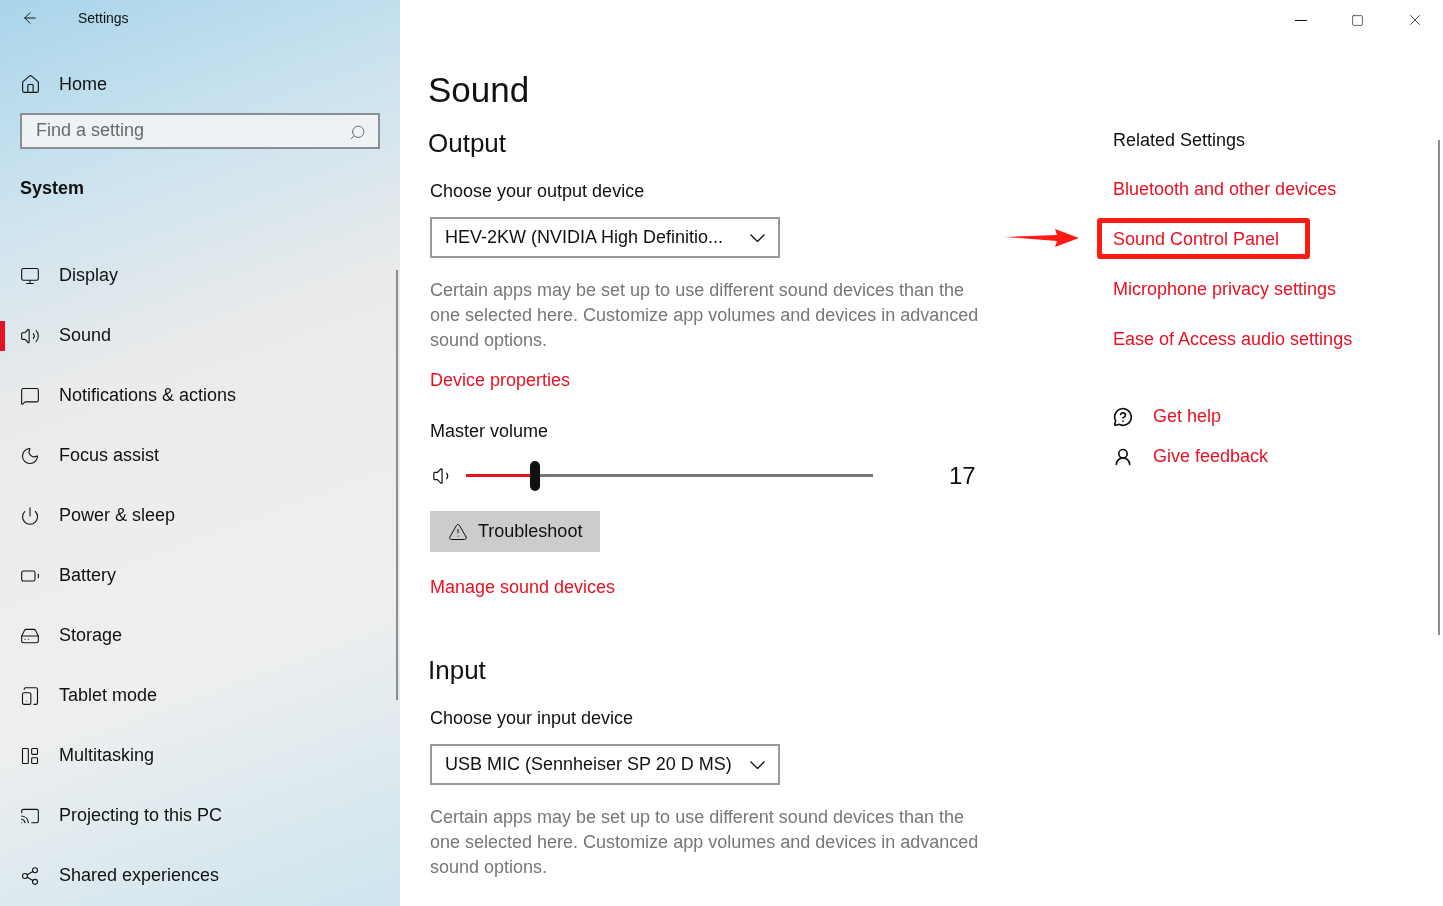 The height and width of the screenshot is (906, 1443). What do you see at coordinates (605, 764) in the screenshot?
I see `input-device-dropdown: USB MIC (Sennheiser SP 20 D MS)` at bounding box center [605, 764].